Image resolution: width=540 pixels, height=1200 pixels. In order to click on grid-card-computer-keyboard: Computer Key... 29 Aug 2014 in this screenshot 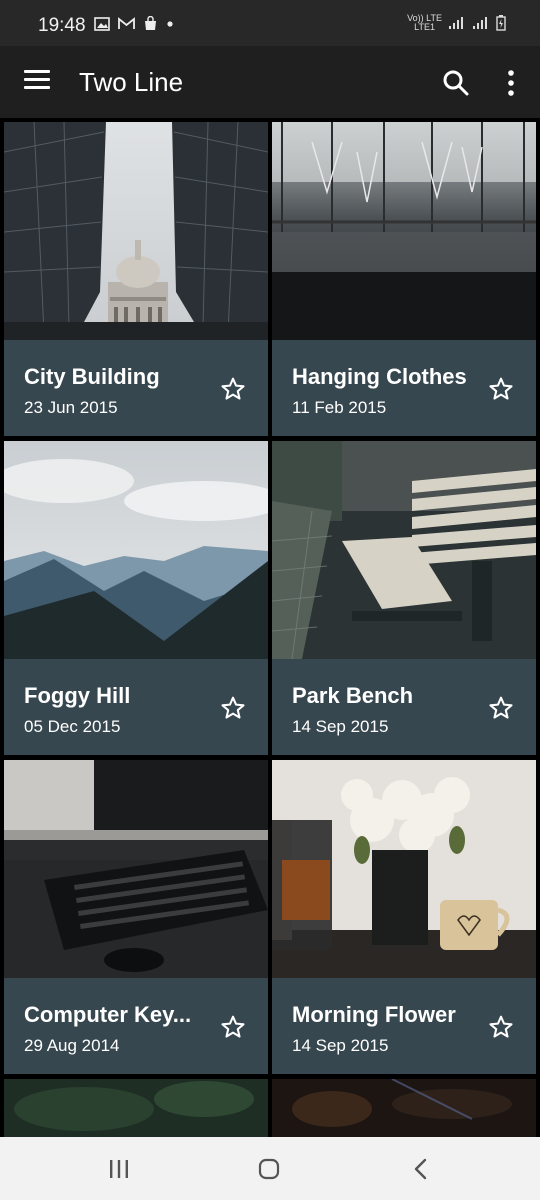, I will do `click(136, 917)`.